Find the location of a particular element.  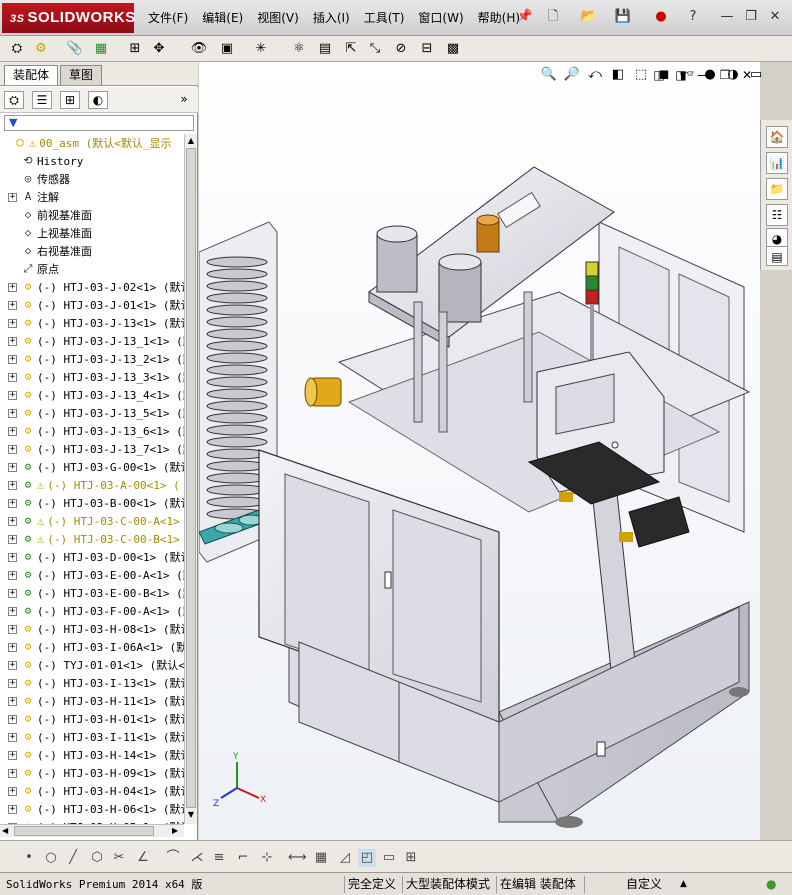

save-icon: 💾 is located at coordinates (623, 17).